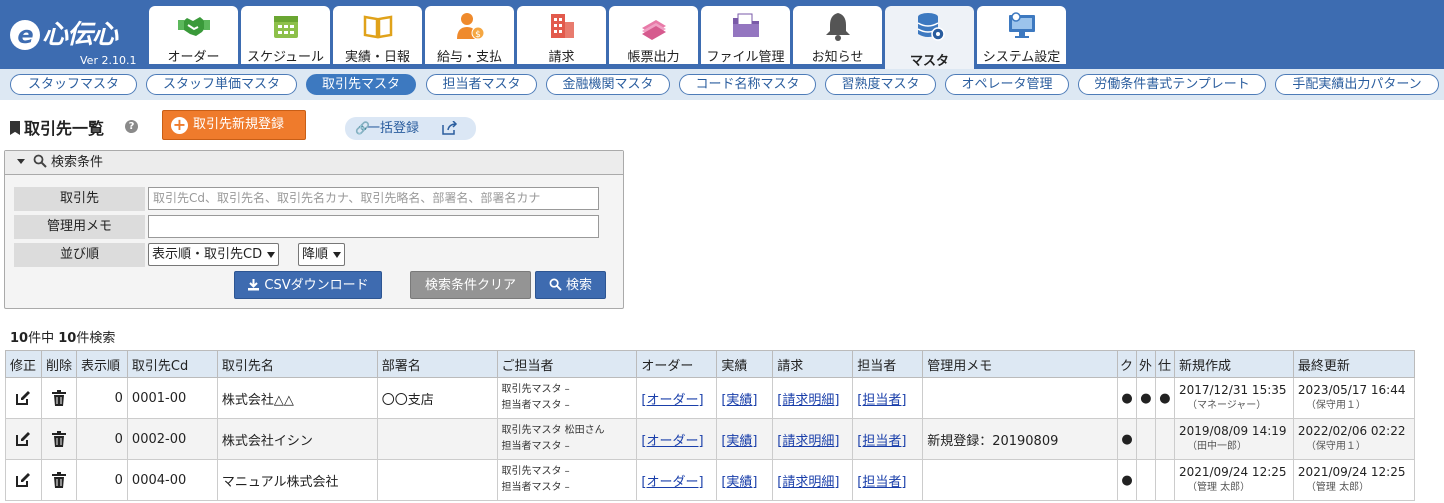 Image resolution: width=1444 pixels, height=503 pixels. What do you see at coordinates (172, 364) in the screenshot?
I see `col-client-code: 取引先Cd` at bounding box center [172, 364].